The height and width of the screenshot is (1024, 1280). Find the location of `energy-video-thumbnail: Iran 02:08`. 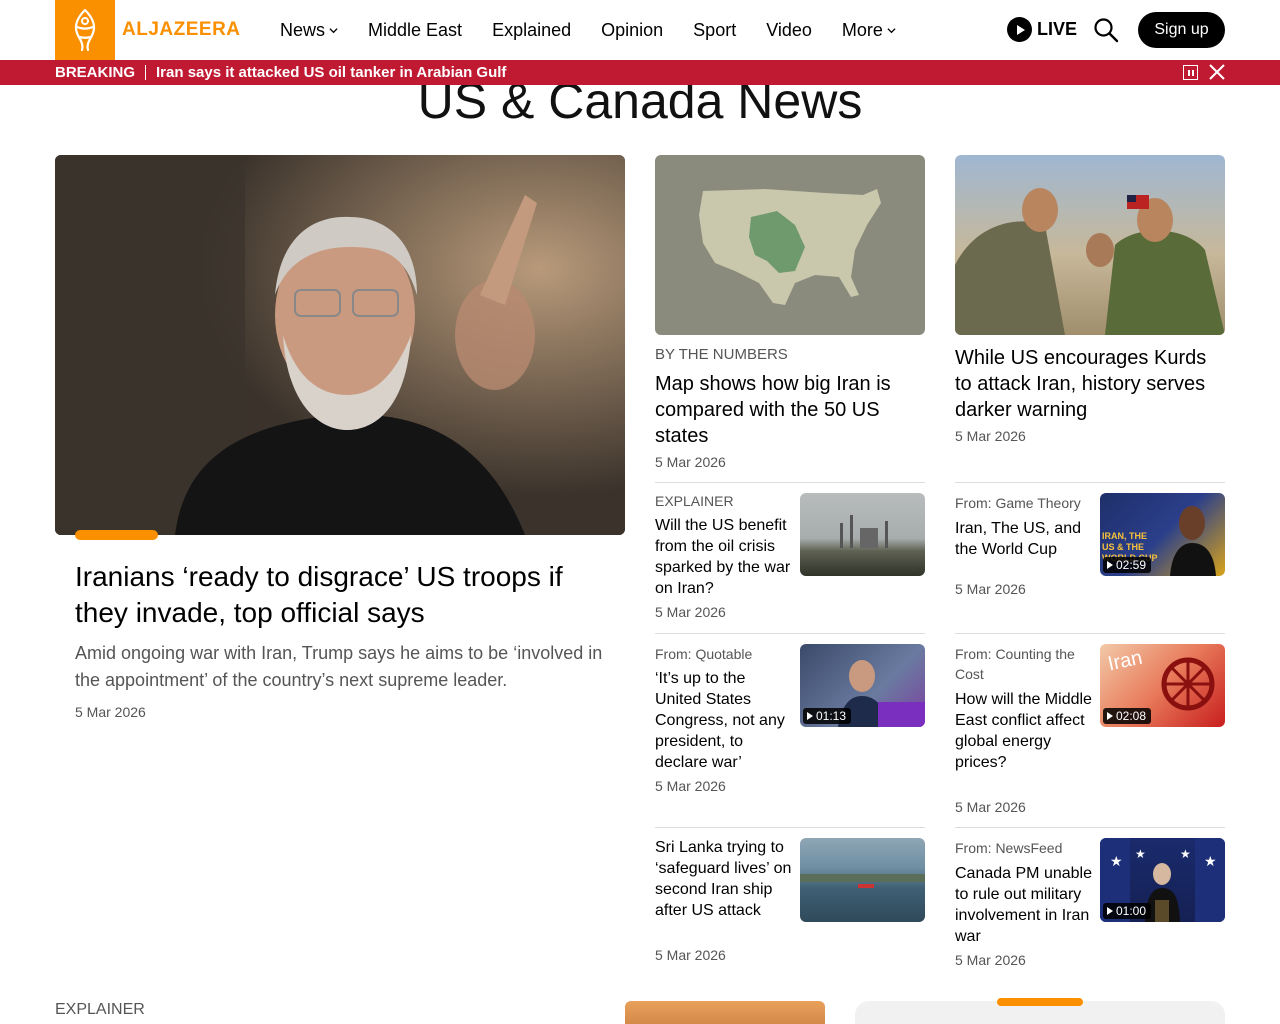

energy-video-thumbnail: Iran 02:08 is located at coordinates (1162, 685).